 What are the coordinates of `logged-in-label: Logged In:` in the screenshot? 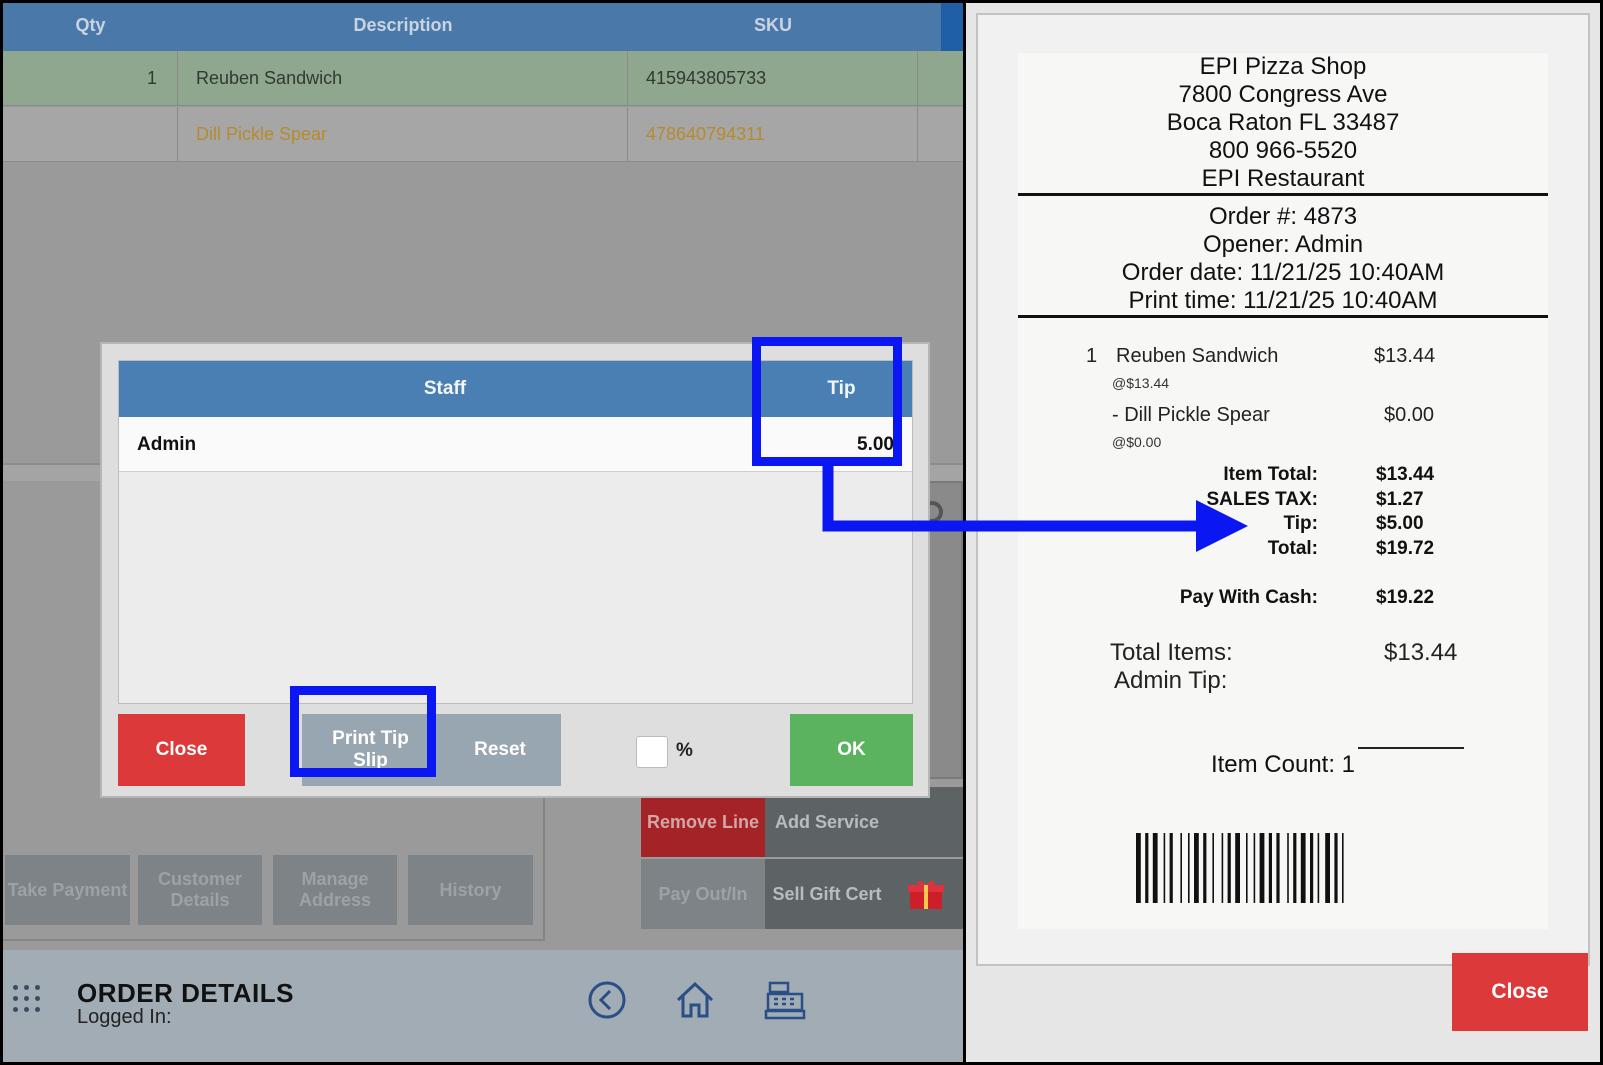 It's located at (124, 1017).